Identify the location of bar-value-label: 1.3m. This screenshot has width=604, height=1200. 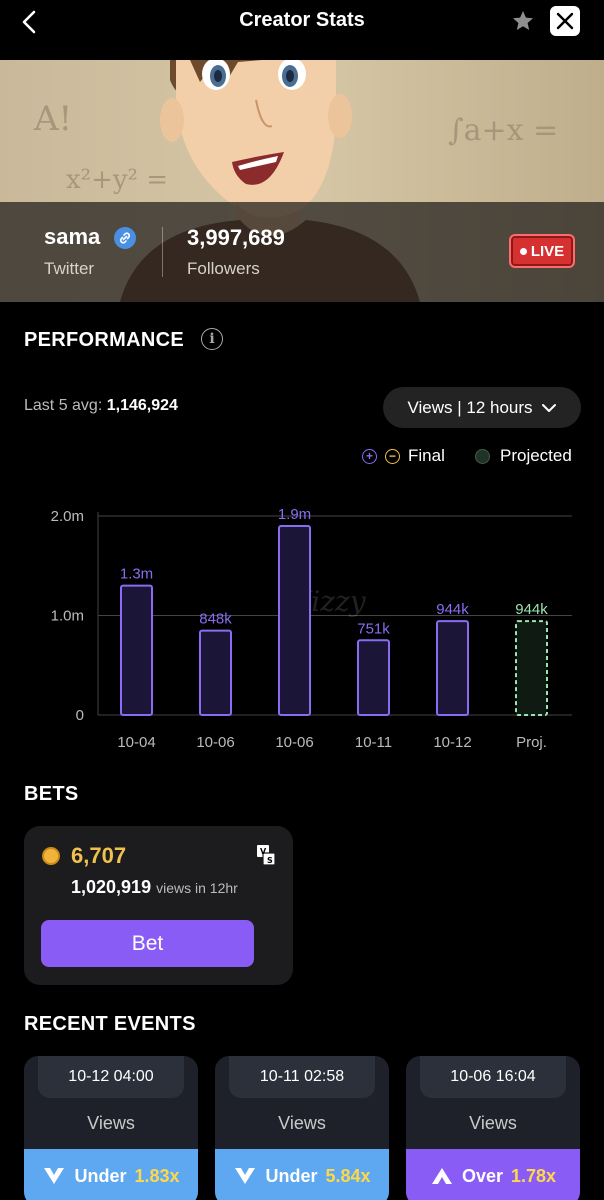
(136, 574).